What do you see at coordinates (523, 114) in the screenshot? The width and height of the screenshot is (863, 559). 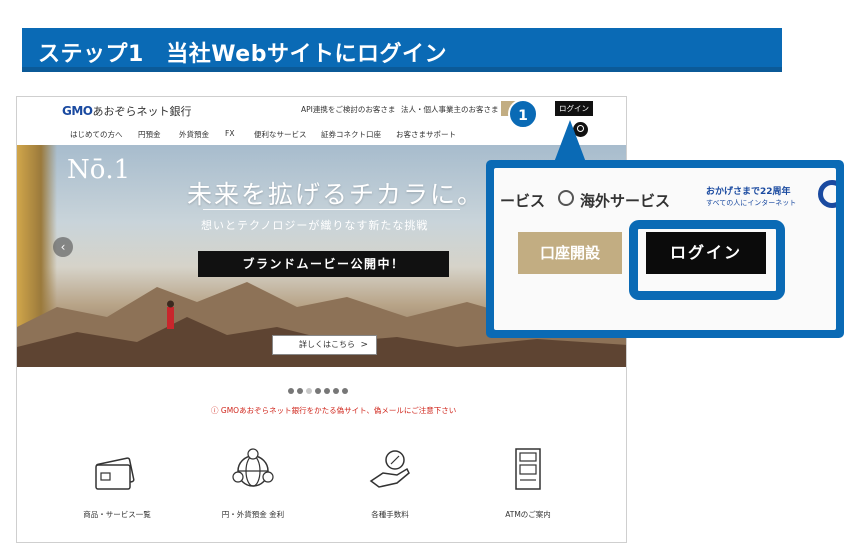 I see `step-badge: 1` at bounding box center [523, 114].